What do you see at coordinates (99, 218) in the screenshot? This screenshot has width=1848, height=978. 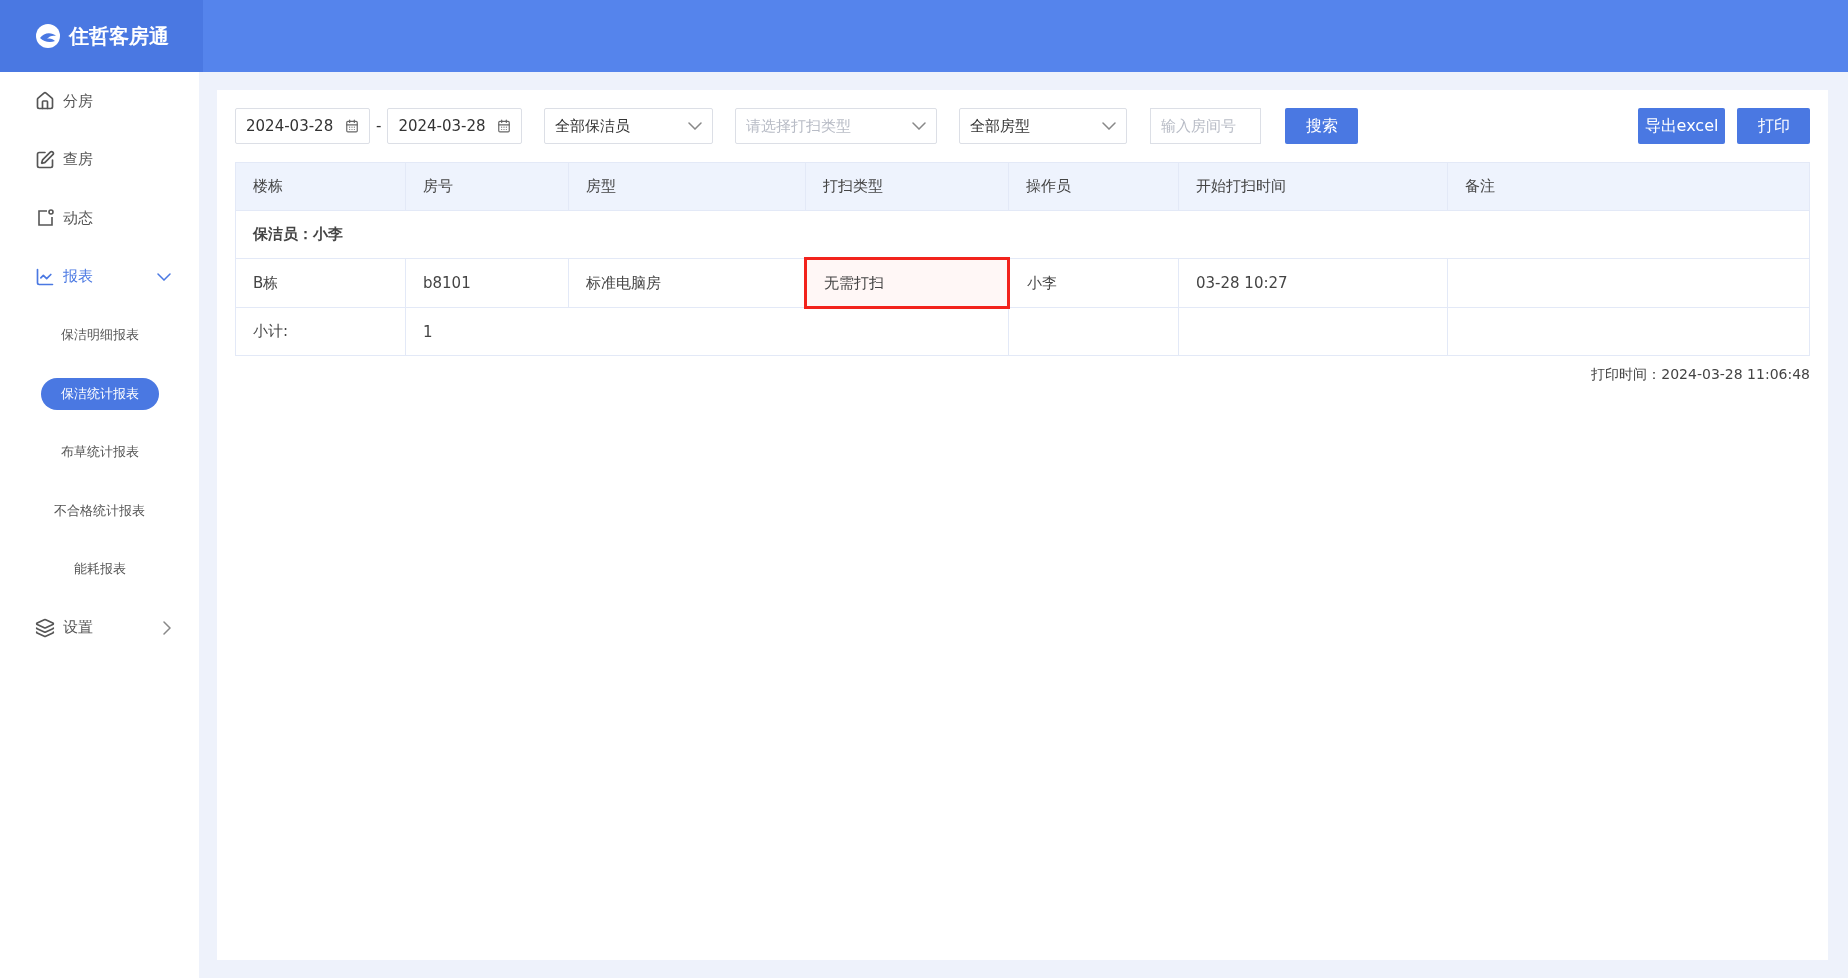 I see `nav-item: 动态` at bounding box center [99, 218].